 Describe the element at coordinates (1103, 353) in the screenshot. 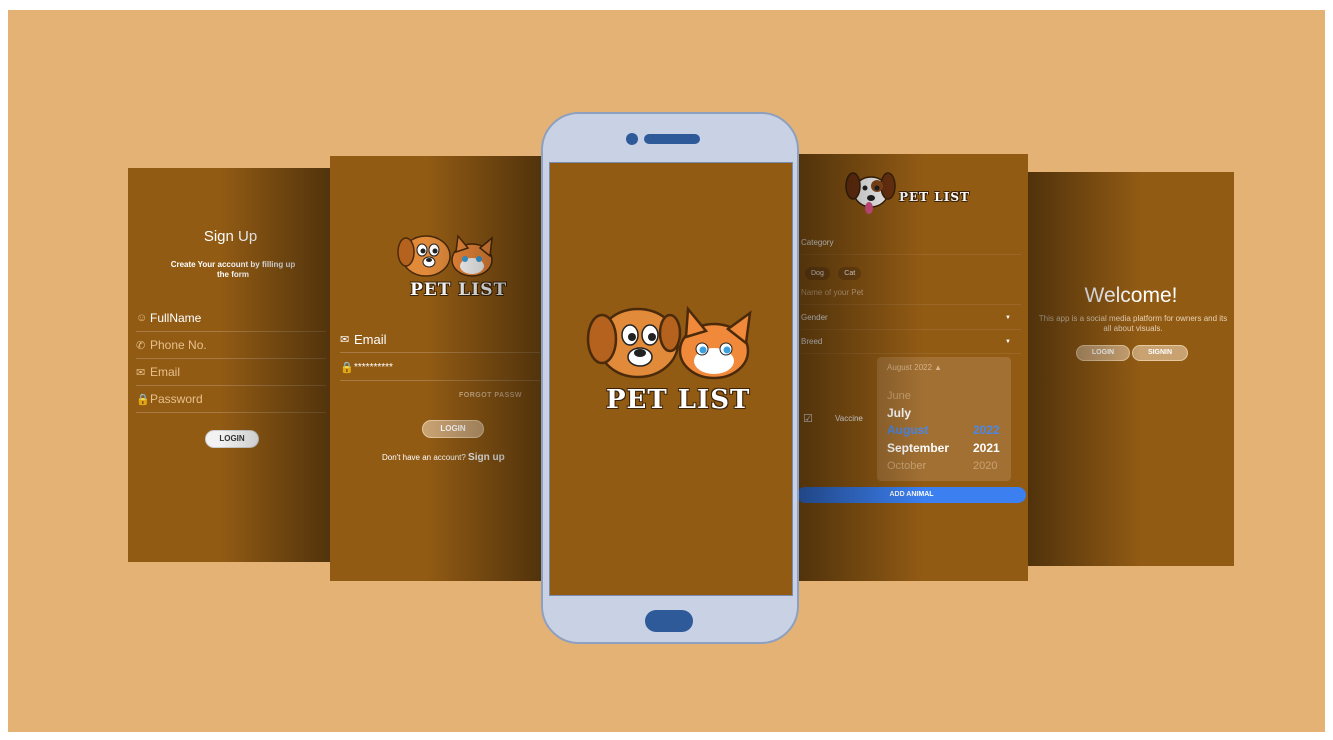

I see `welcome-login-button: LOGIN` at that location.